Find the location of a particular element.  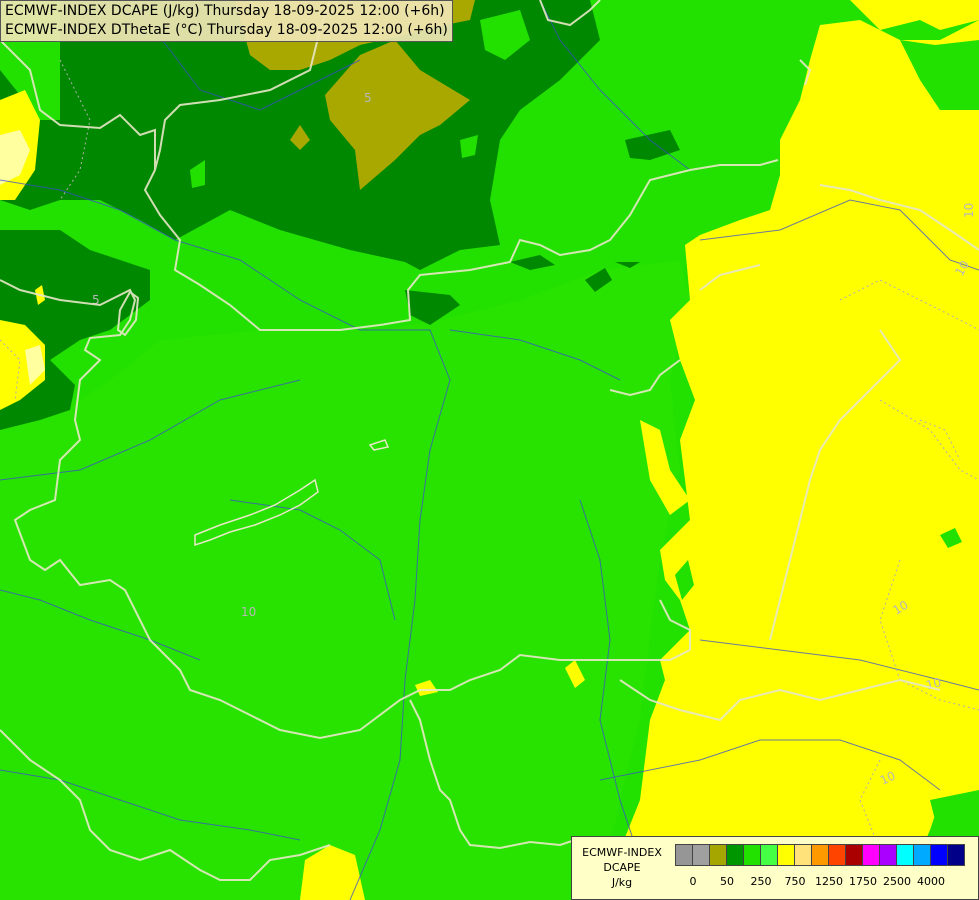

legend-tick-label: 1750 is located at coordinates (863, 881).